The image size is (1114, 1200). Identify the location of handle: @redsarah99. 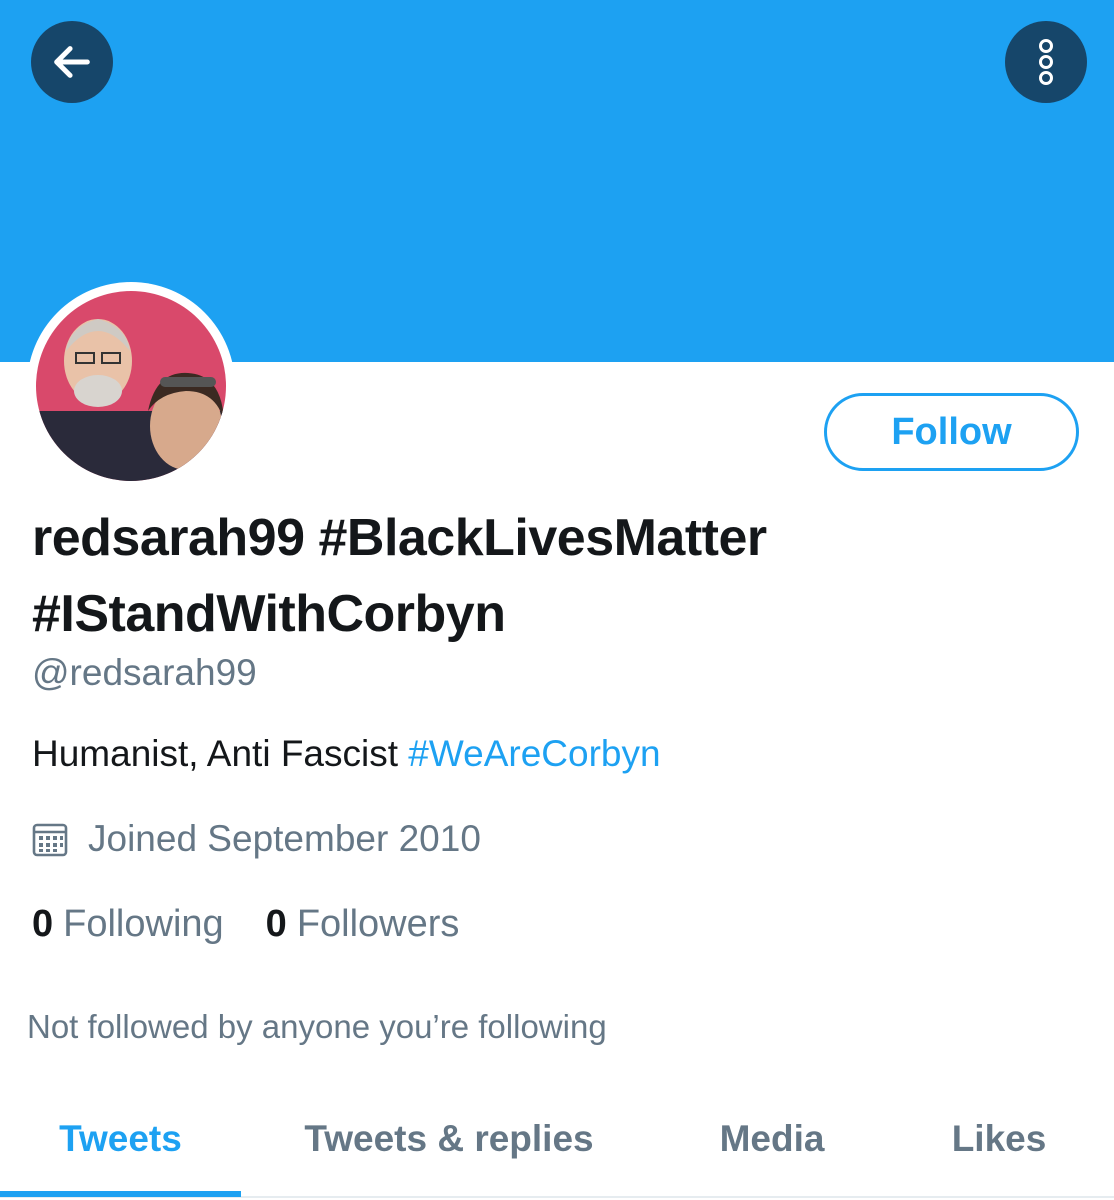
(144, 672).